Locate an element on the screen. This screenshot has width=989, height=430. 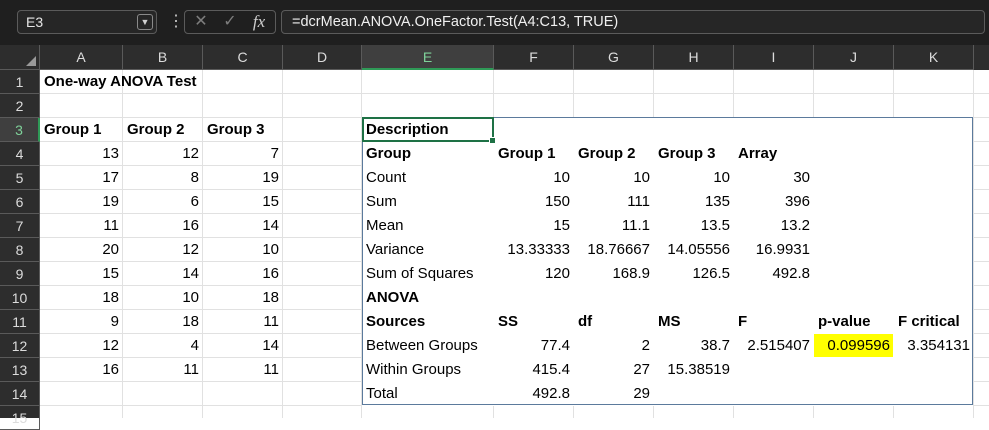
cell-b8: 12 is located at coordinates (163, 250).